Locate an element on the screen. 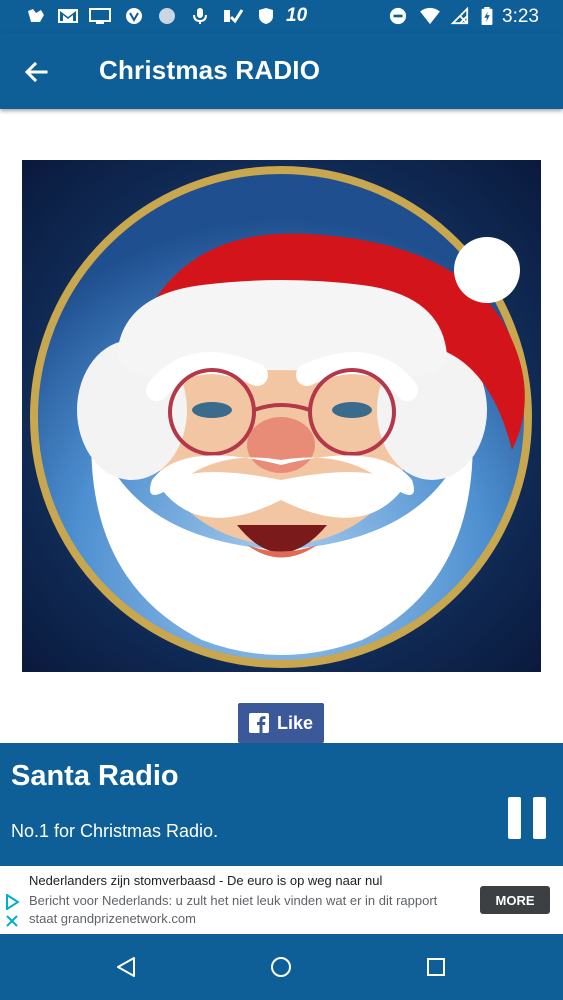 Image resolution: width=563 pixels, height=1000 pixels. nav-back-icon is located at coordinates (126, 967).